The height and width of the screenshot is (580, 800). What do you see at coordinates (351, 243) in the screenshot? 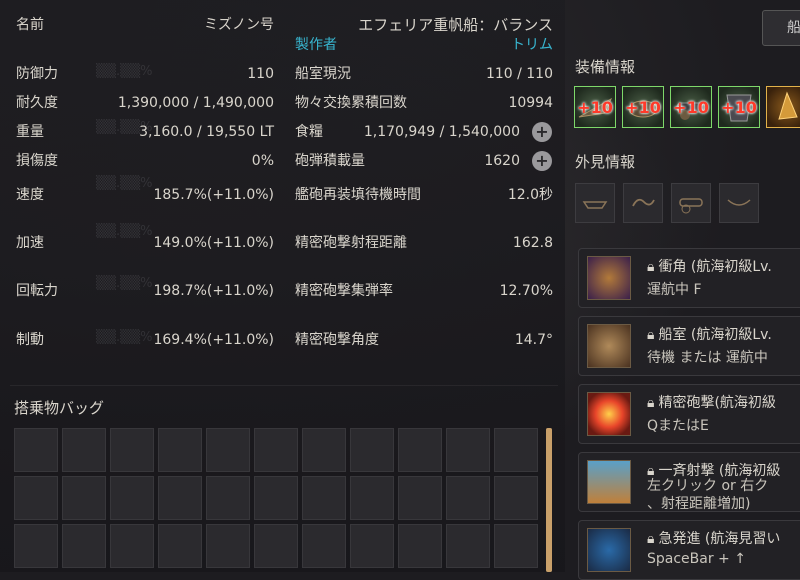
I see `precision-range-label: 精密砲撃射程距離` at bounding box center [351, 243].